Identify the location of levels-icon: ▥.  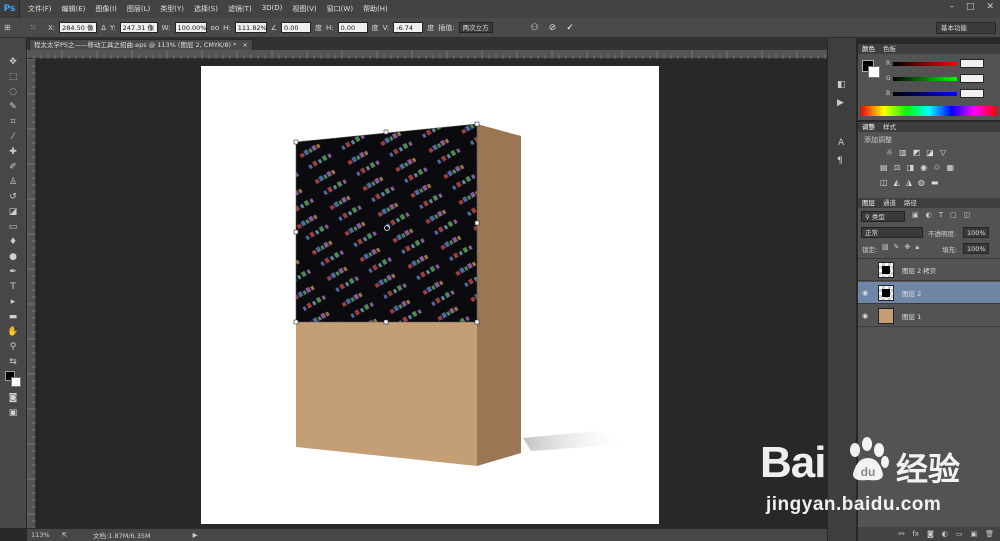
(903, 152).